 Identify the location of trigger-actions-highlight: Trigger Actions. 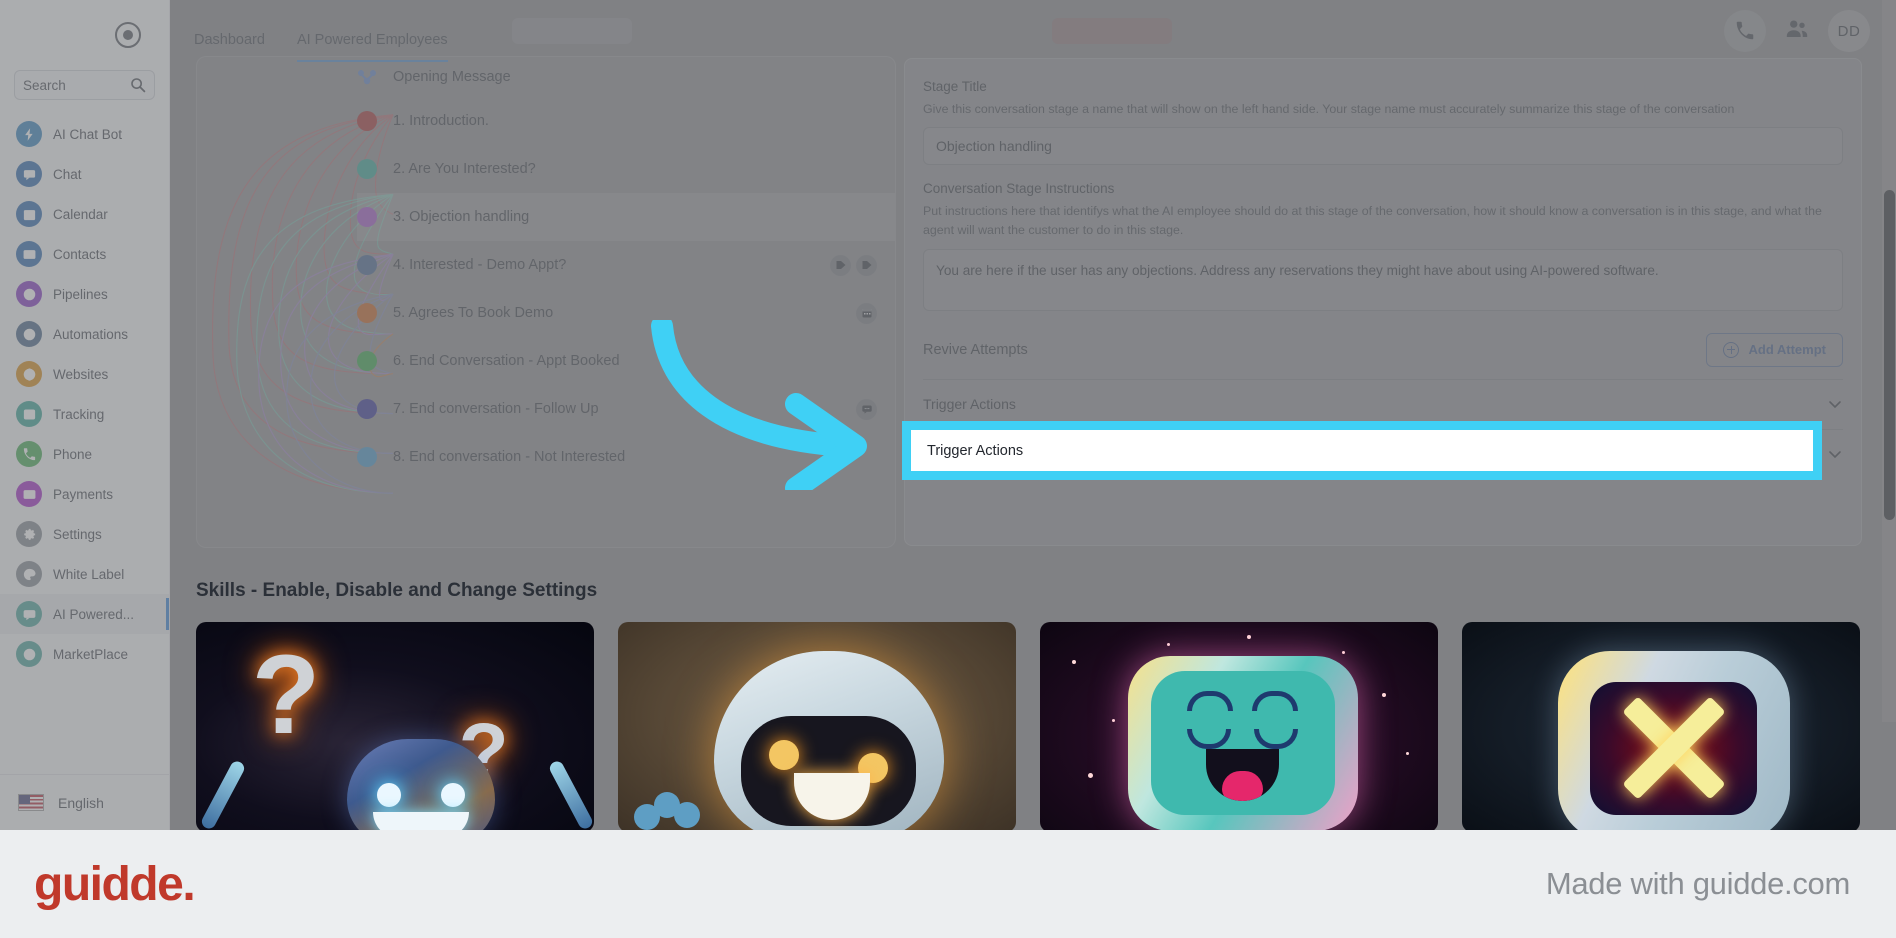
(1362, 450).